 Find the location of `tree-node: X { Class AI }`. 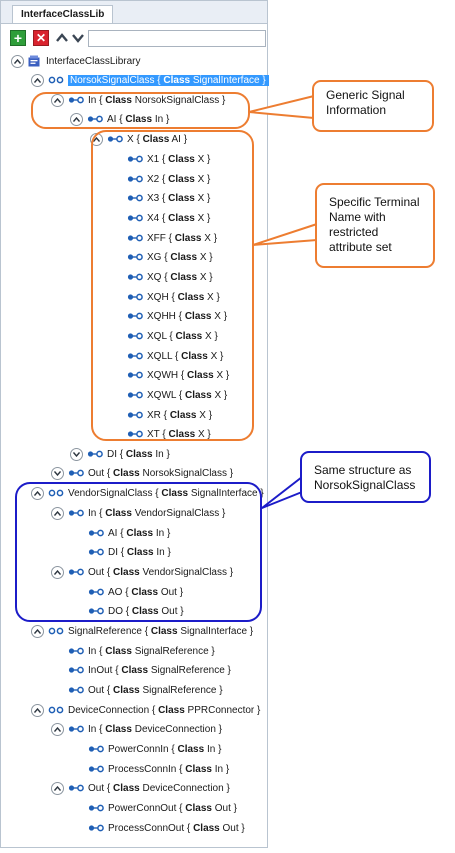

tree-node: X { Class AI } is located at coordinates (138, 139).